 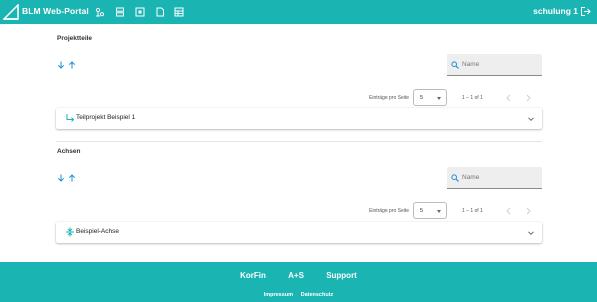 What do you see at coordinates (66, 178) in the screenshot?
I see `achsen-sort` at bounding box center [66, 178].